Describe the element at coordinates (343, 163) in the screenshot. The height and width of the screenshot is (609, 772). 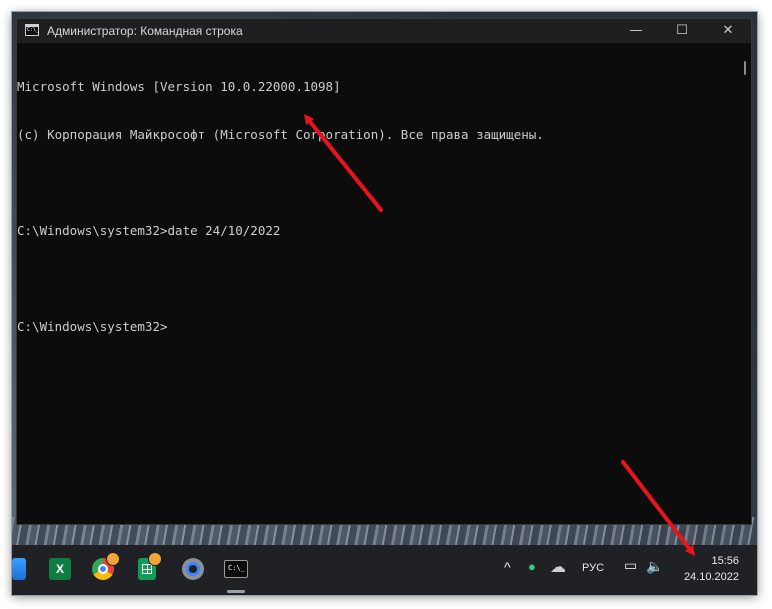
I see `annotation-arrow-command` at that location.